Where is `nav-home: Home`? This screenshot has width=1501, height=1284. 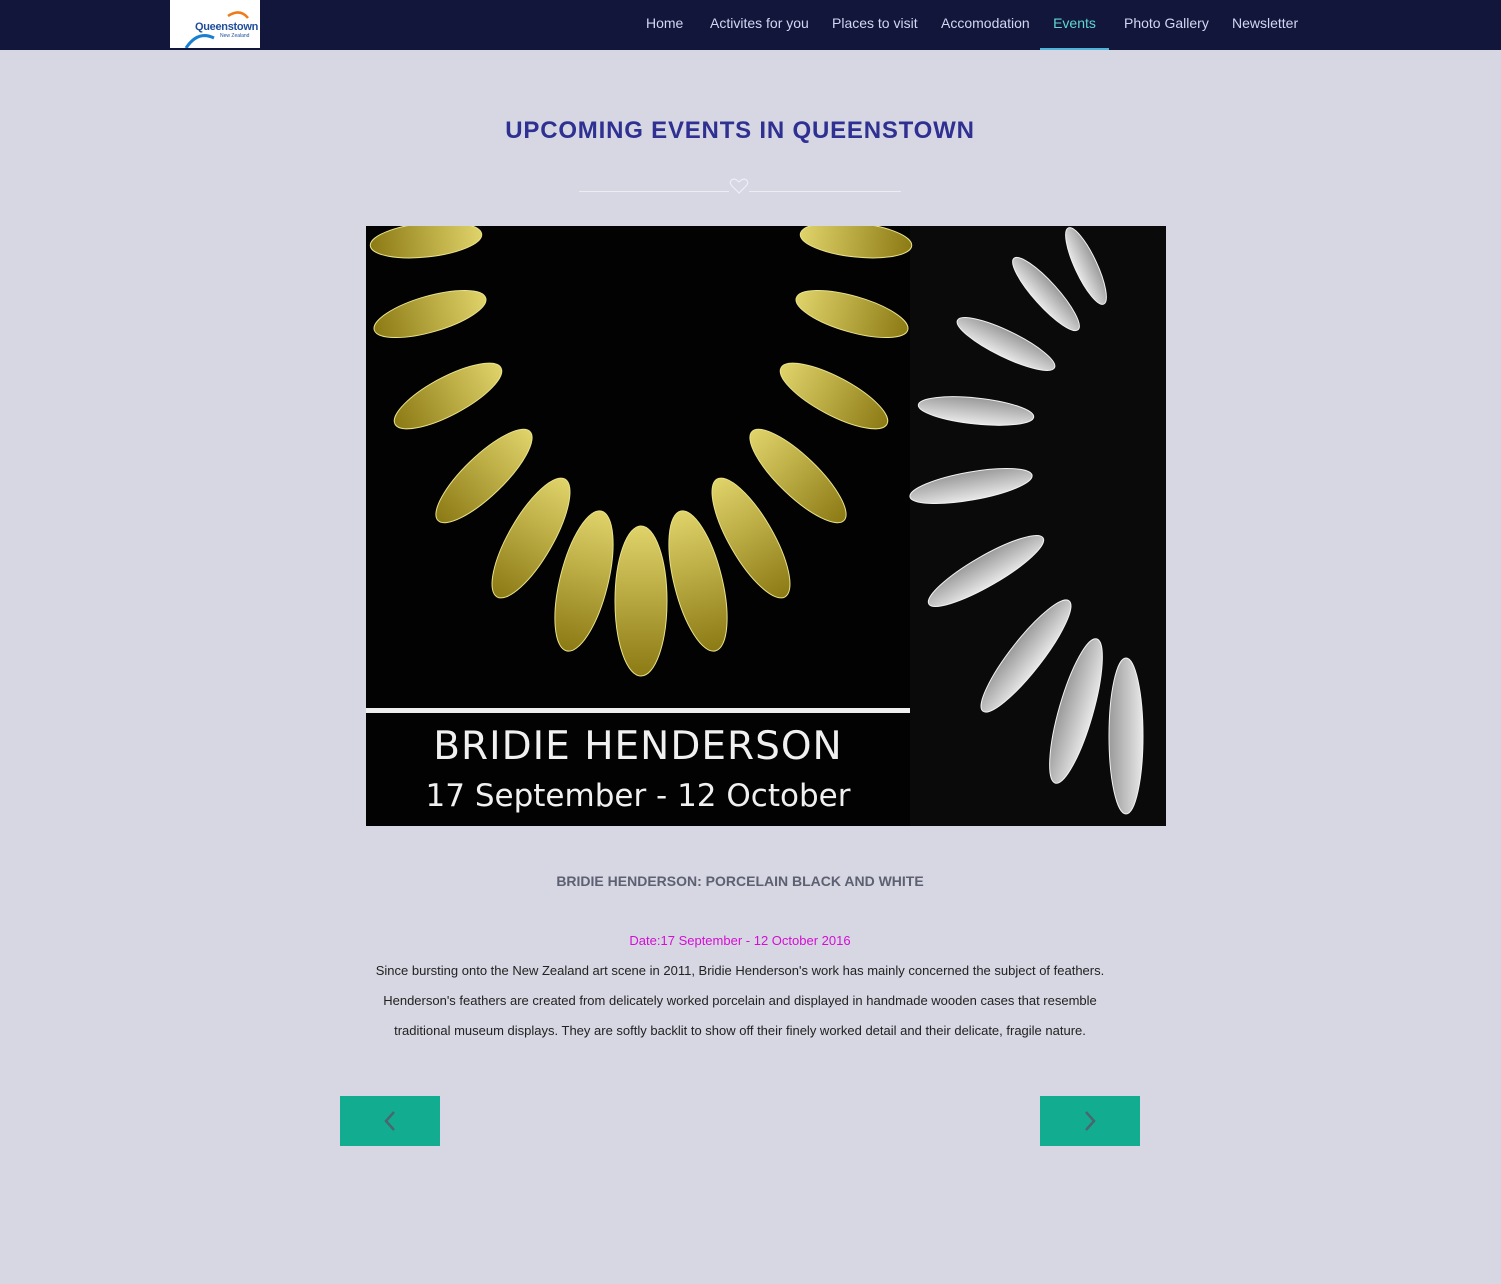
nav-home: Home is located at coordinates (664, 25).